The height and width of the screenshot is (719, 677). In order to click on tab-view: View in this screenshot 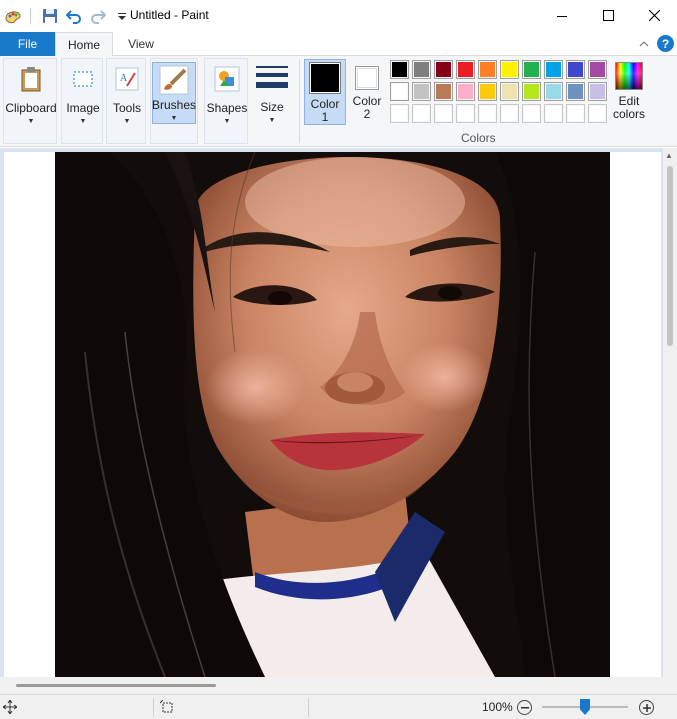, I will do `click(141, 44)`.